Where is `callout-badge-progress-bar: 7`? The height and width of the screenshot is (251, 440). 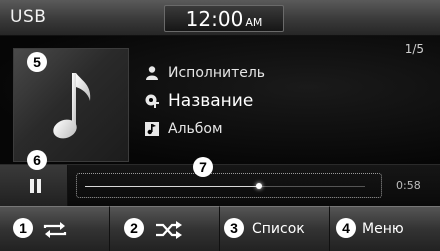
callout-badge-progress-bar: 7 is located at coordinates (203, 167).